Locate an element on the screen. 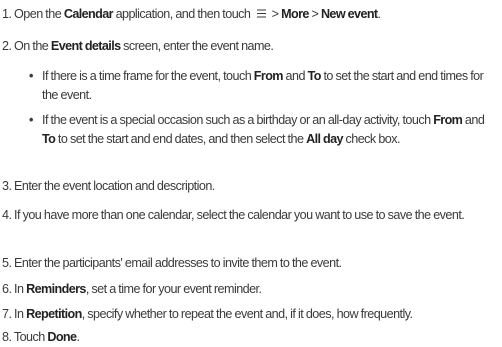 The image size is (502, 347). step-number: 8. is located at coordinates (7, 337).